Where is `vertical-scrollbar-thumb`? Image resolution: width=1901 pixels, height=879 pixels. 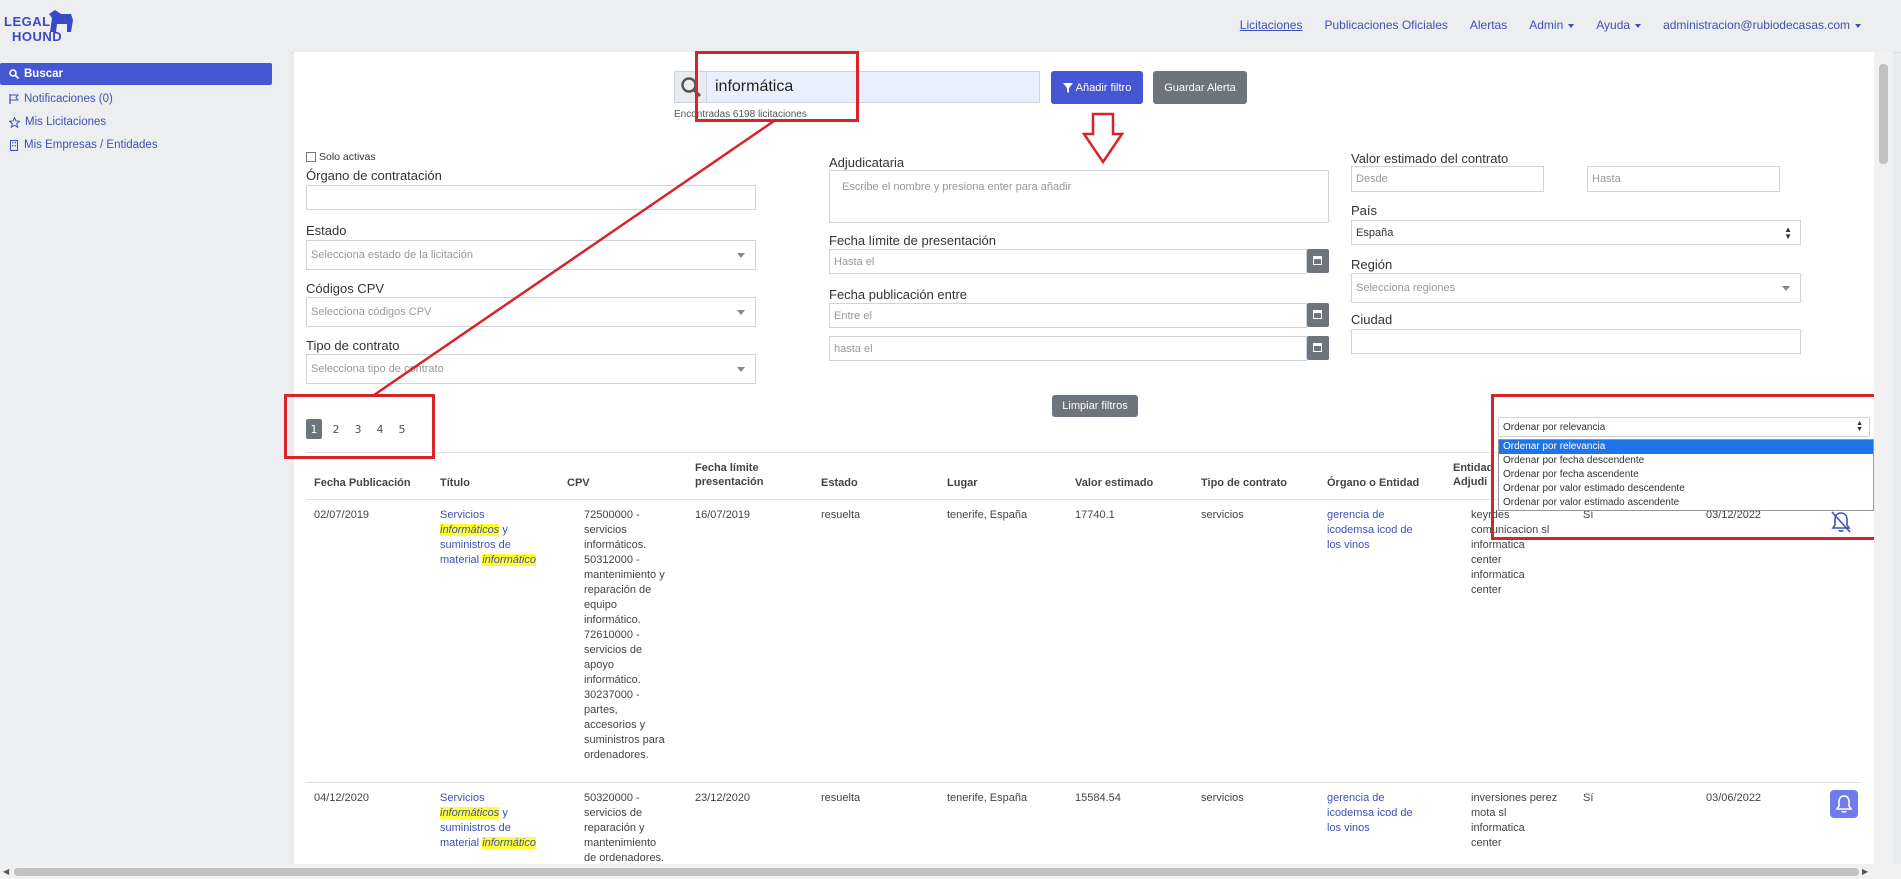 vertical-scrollbar-thumb is located at coordinates (1883, 114).